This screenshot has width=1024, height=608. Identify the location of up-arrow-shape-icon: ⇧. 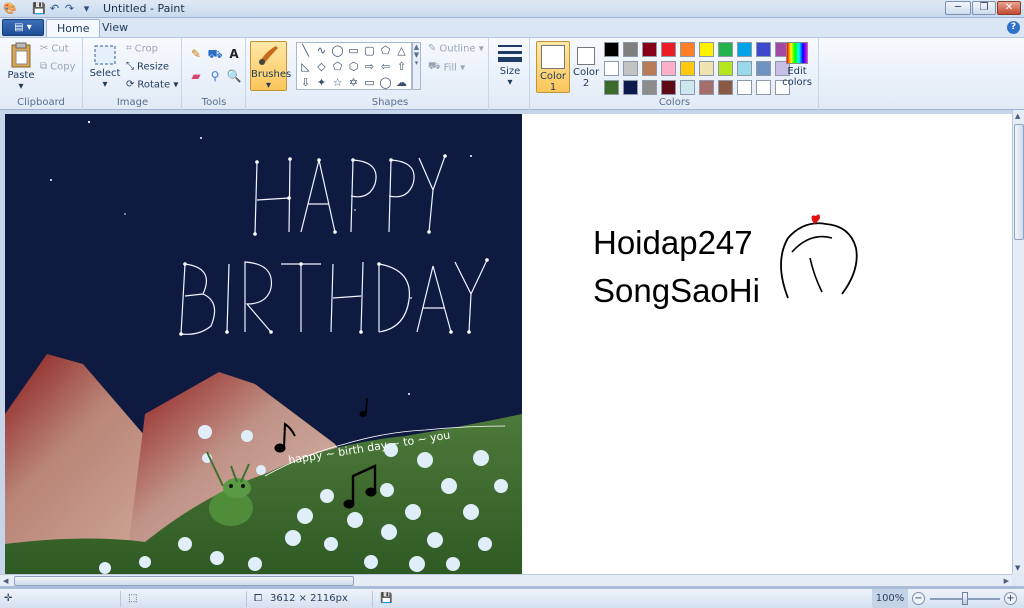
(401, 67).